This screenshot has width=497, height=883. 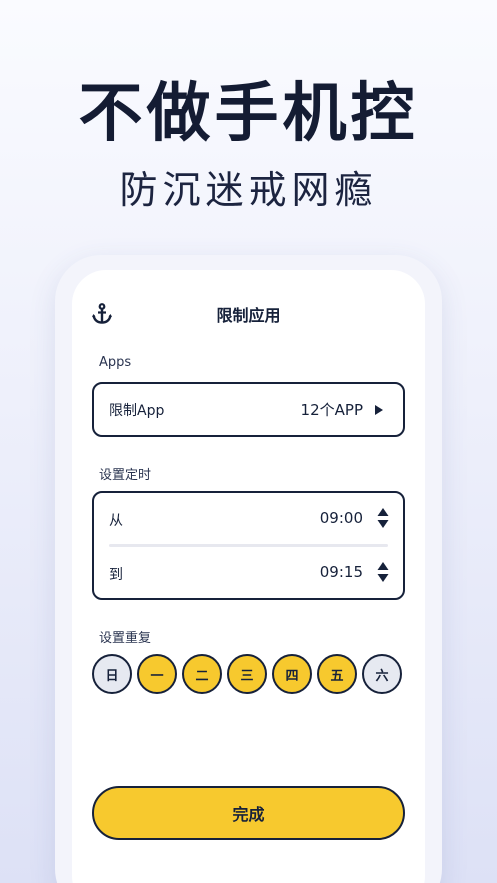 I want to click on time-divider, so click(x=248, y=545).